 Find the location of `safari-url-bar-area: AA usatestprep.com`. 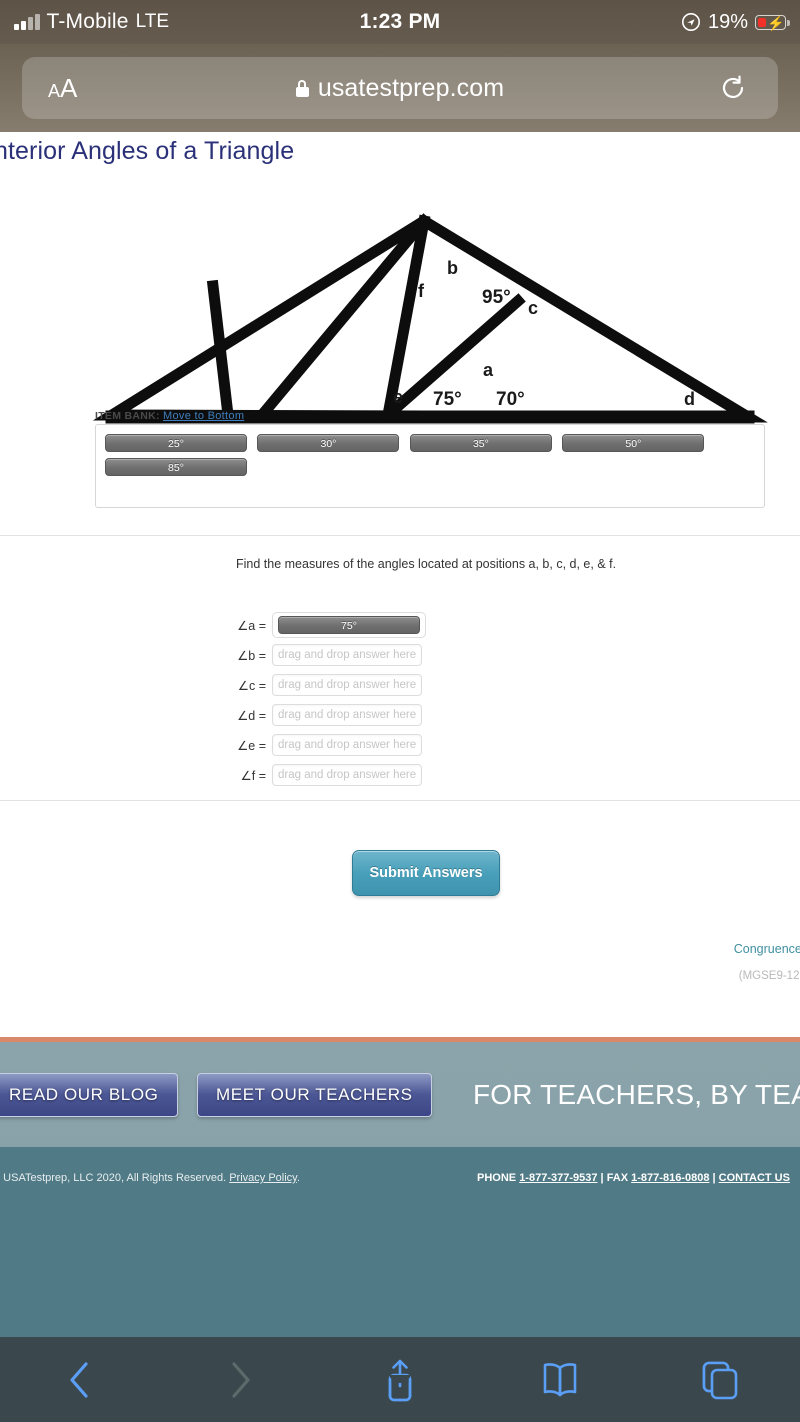

safari-url-bar-area: AA usatestprep.com is located at coordinates (400, 88).